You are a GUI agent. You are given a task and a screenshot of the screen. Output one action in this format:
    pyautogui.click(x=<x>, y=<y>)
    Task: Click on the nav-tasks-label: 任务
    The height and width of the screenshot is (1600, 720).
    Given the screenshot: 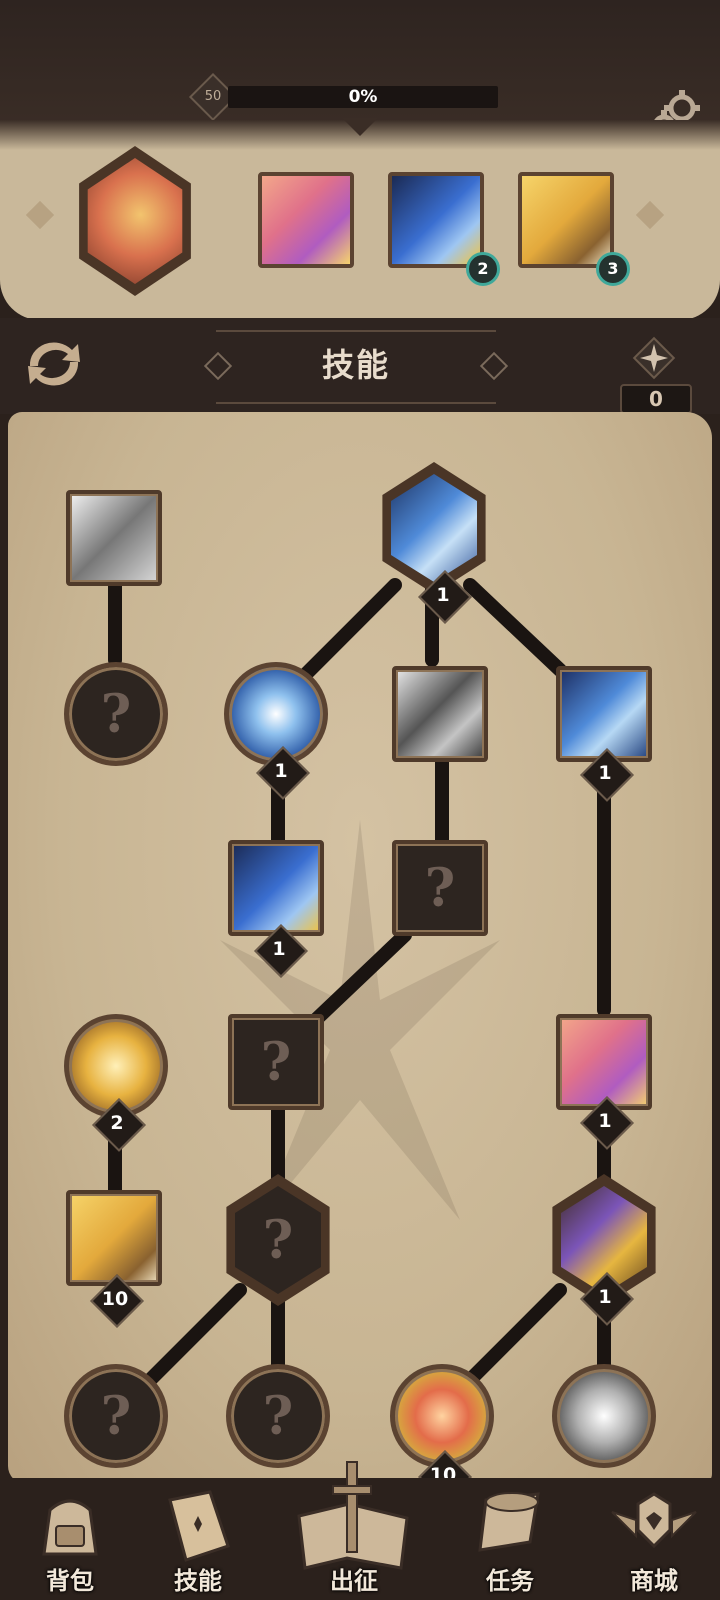 What is the action you would take?
    pyautogui.click(x=510, y=1581)
    